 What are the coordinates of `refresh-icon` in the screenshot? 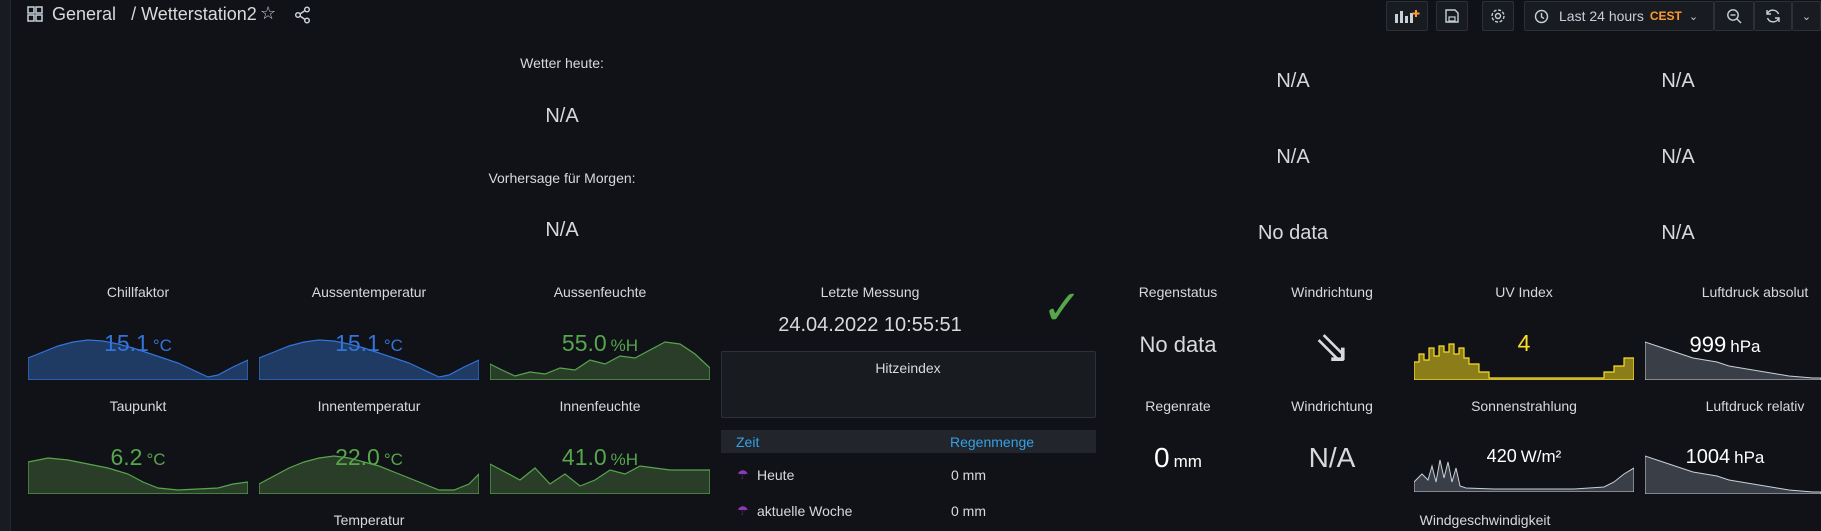 It's located at (1773, 16).